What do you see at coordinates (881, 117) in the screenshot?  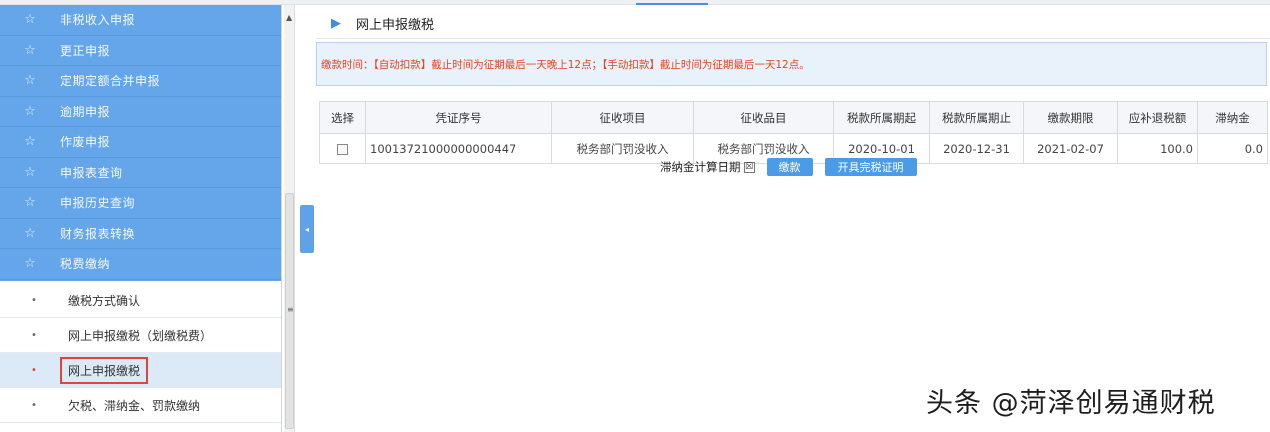 I see `col-header-period-start: 税款所属期起` at bounding box center [881, 117].